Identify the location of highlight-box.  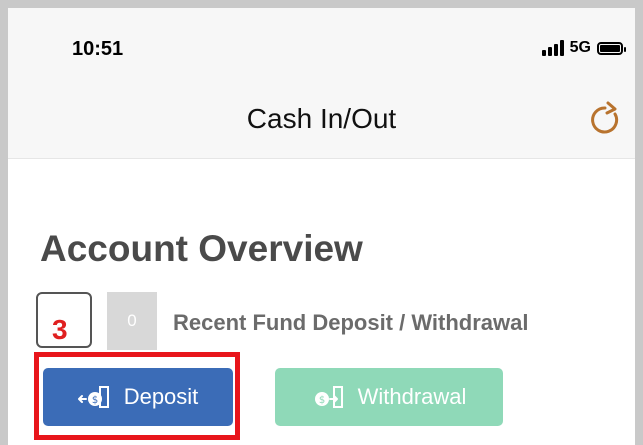
(137, 396).